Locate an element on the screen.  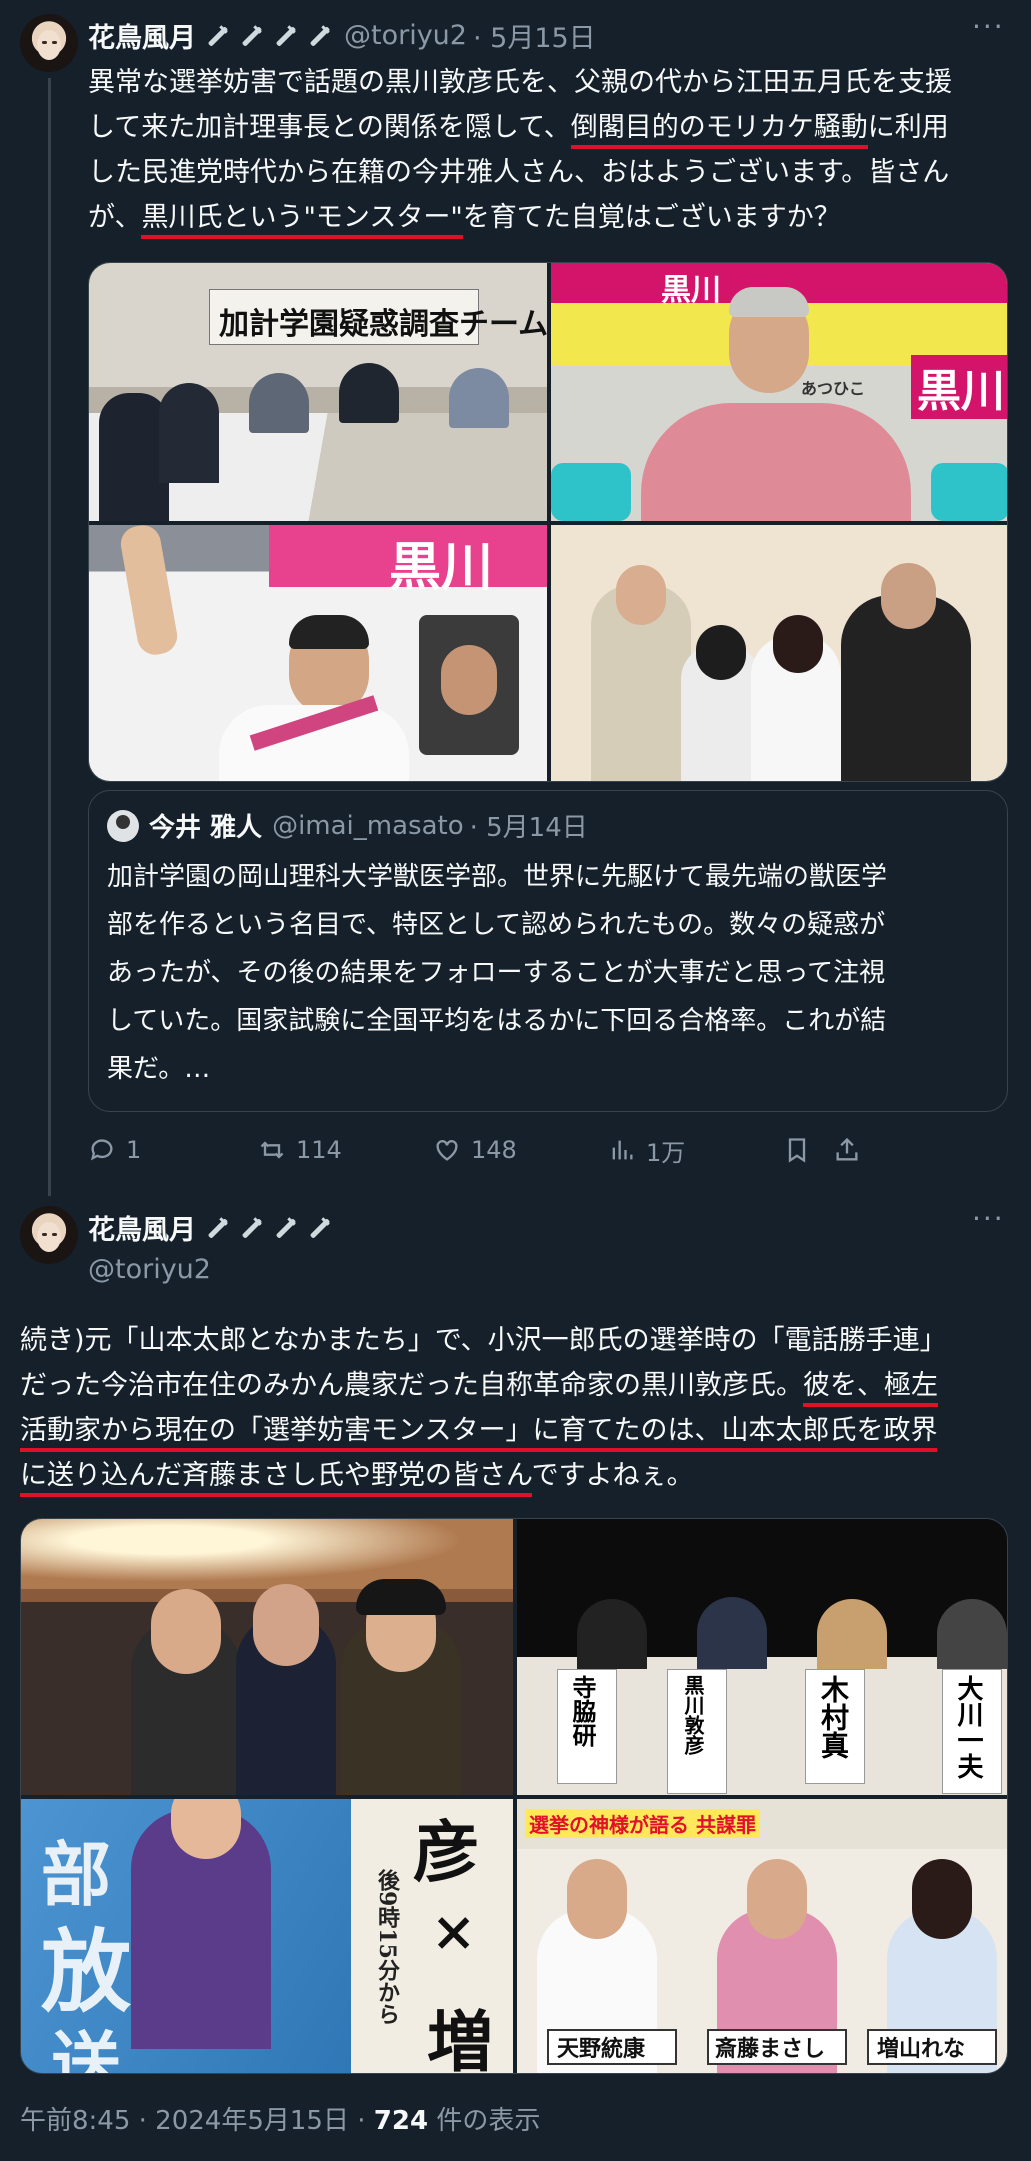
heart-icon is located at coordinates (447, 1150).